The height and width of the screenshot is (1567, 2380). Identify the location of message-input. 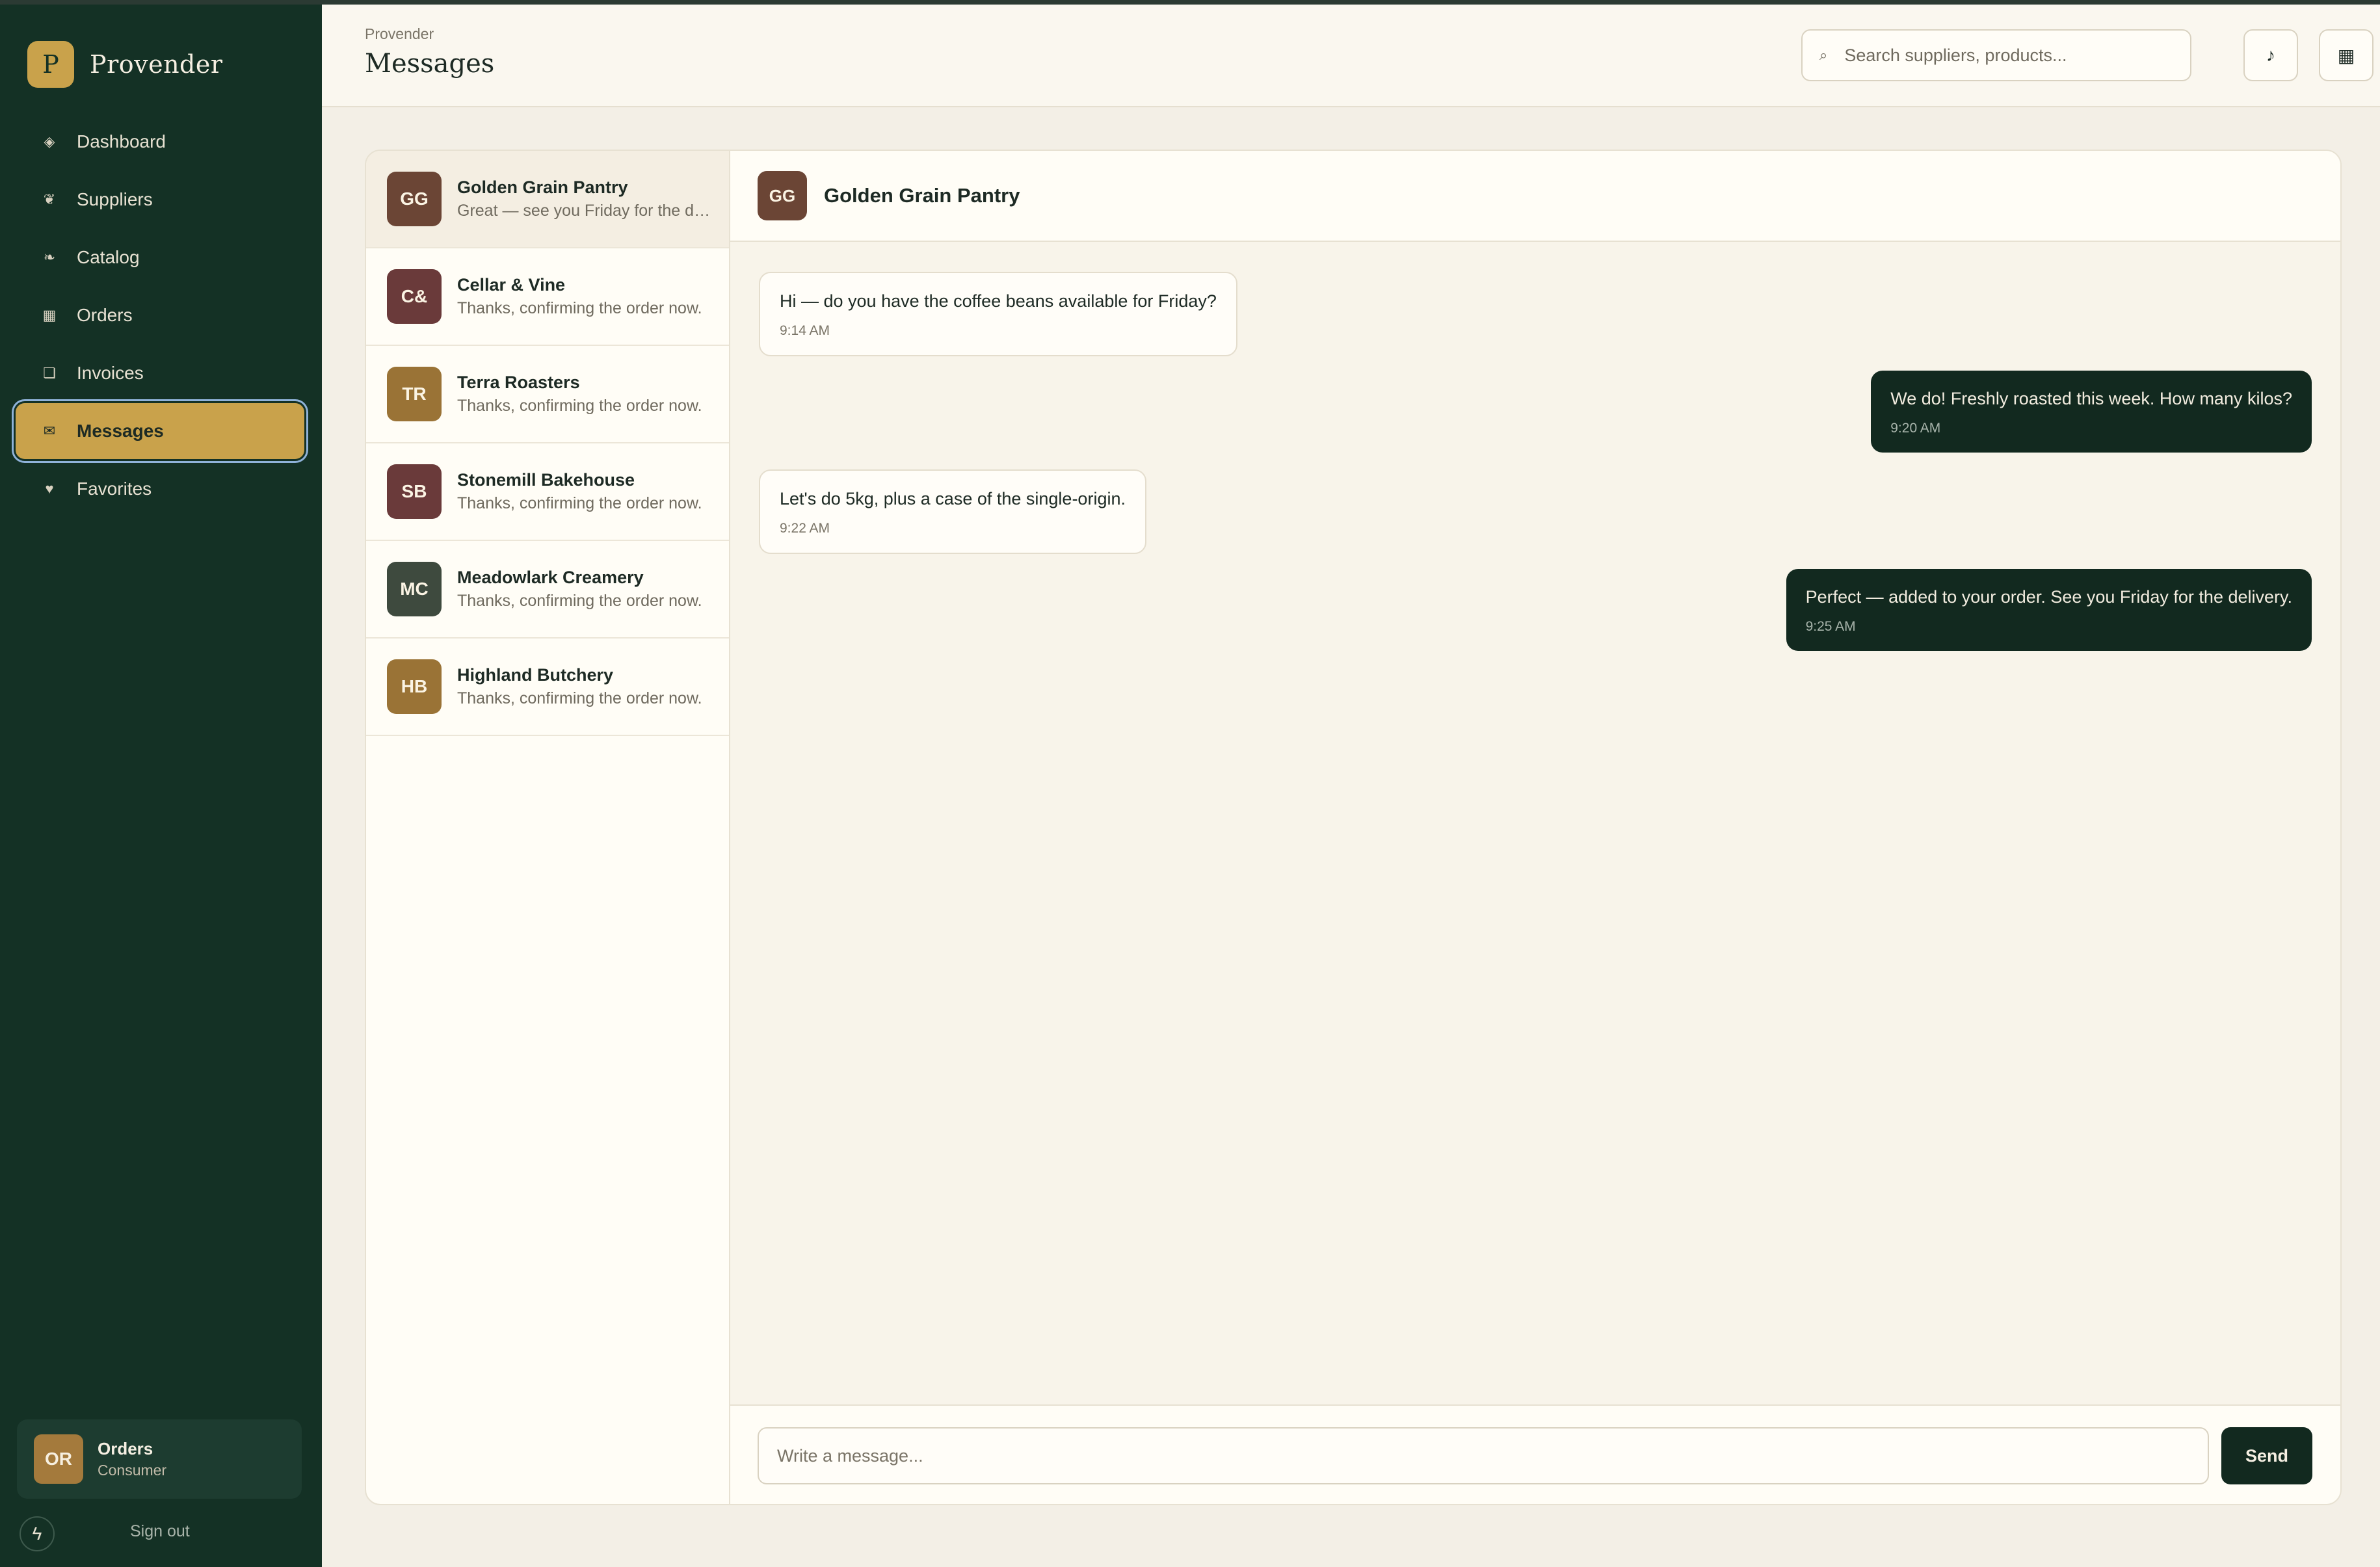
(1483, 1455).